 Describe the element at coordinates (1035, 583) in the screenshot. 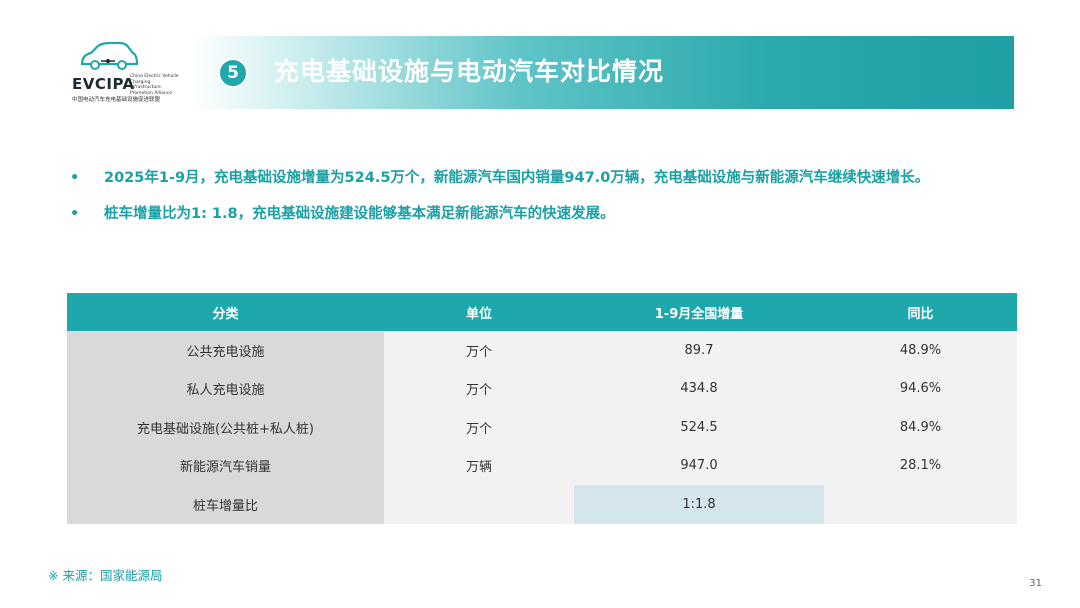

I see `page-number: 31` at that location.